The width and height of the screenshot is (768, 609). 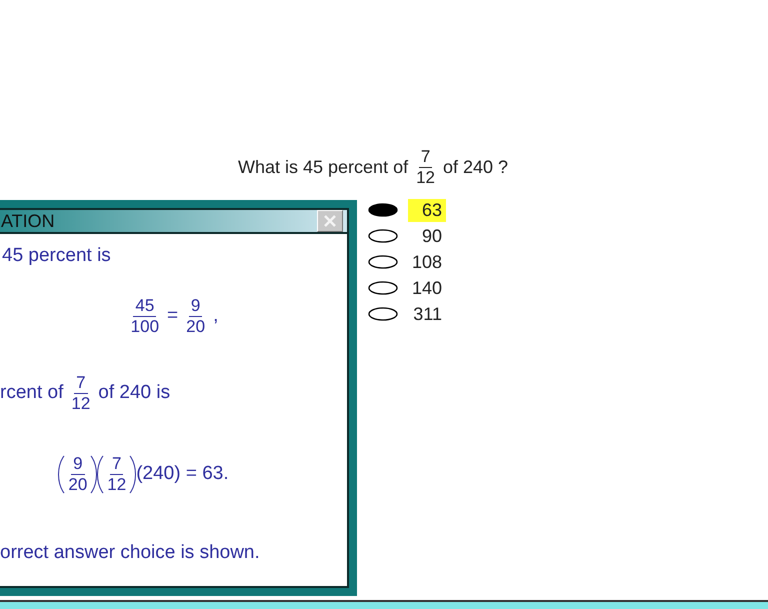 I want to click on fraction: 45 100, so click(x=145, y=316).